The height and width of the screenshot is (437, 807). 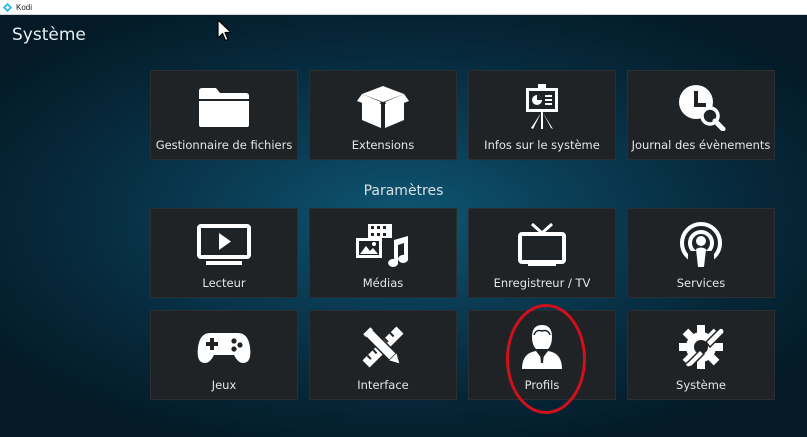 I want to click on tile-pvr-tv: Enregistreur / TV, so click(x=542, y=253).